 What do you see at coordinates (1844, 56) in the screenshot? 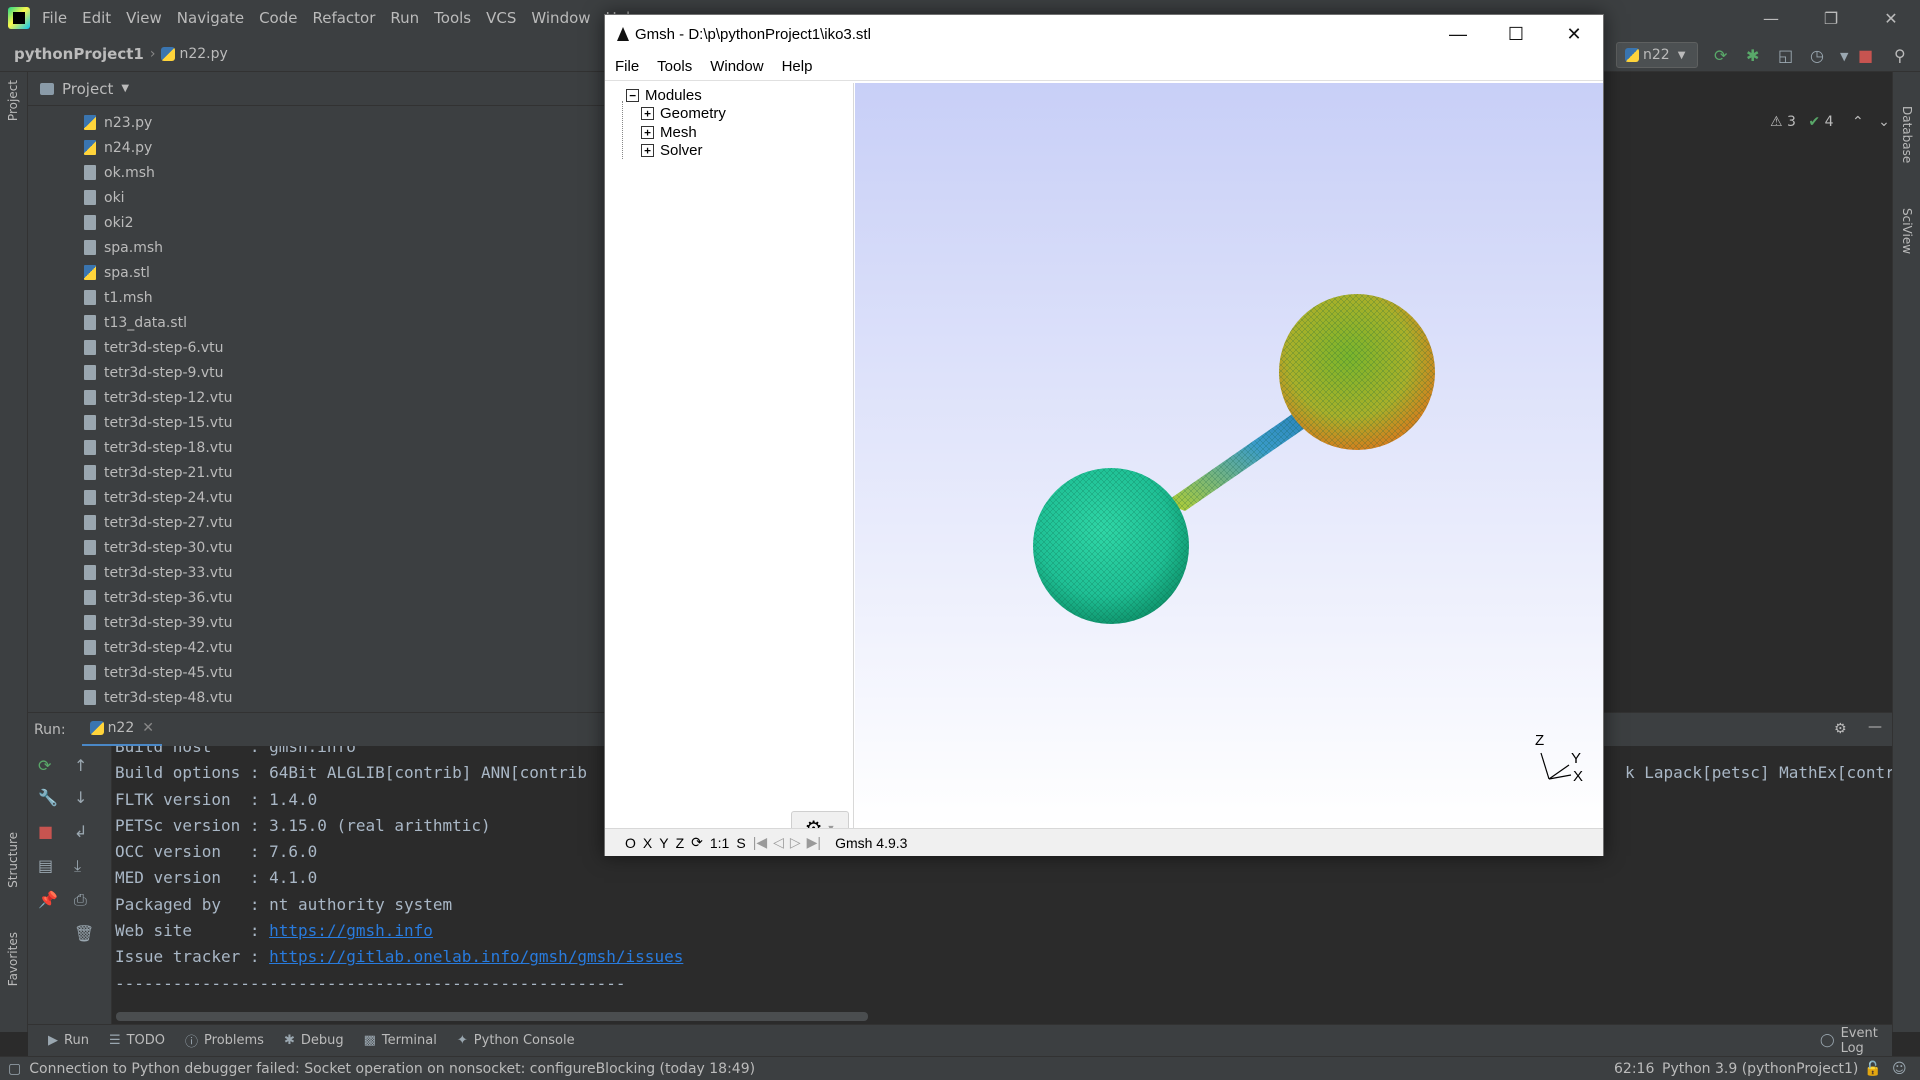
I see `chevron-down-icon: ▼` at bounding box center [1844, 56].